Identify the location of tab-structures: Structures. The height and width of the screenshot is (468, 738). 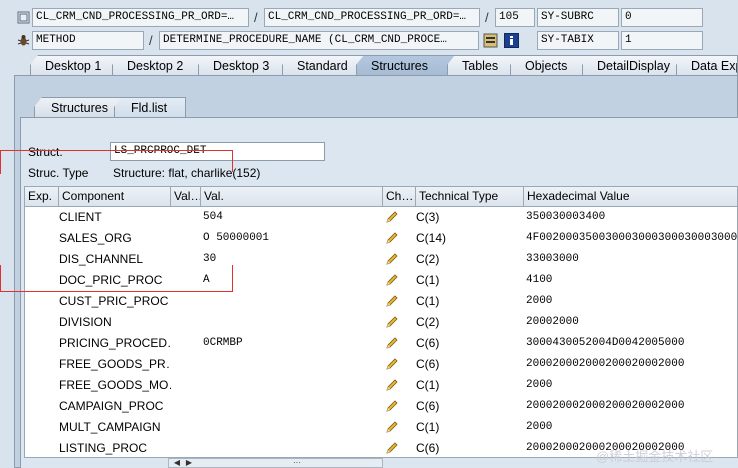
(406, 65).